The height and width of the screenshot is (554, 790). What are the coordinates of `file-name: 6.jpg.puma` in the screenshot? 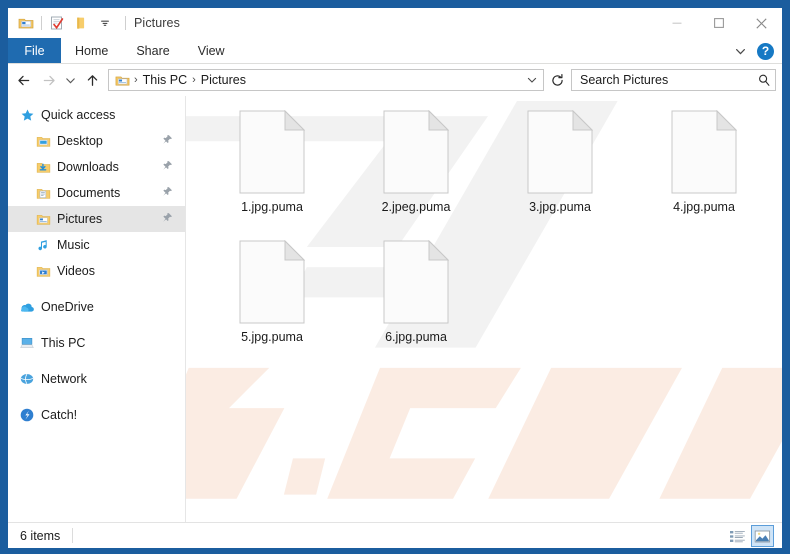 It's located at (416, 337).